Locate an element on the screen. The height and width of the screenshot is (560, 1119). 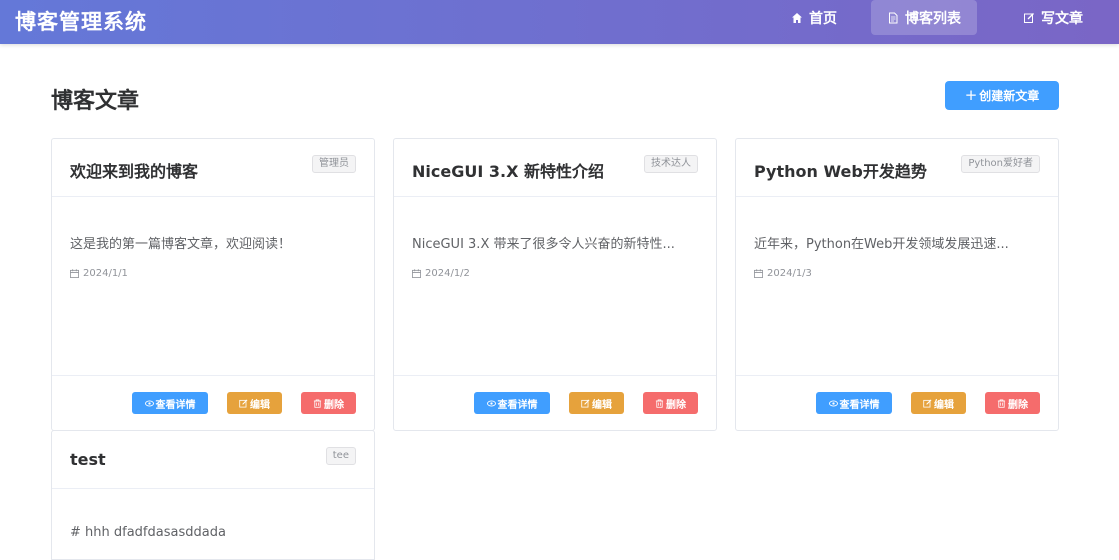
nav-item-label: 写文章 is located at coordinates (1062, 18).